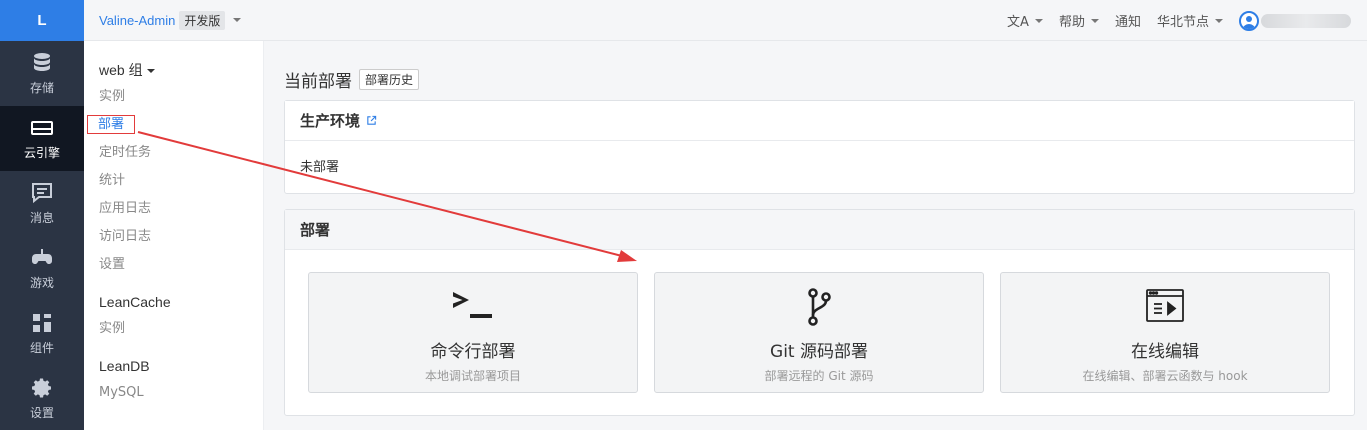 Image resolution: width=1367 pixels, height=430 pixels. I want to click on subnav-item-cron: 定时任务, so click(173, 153).